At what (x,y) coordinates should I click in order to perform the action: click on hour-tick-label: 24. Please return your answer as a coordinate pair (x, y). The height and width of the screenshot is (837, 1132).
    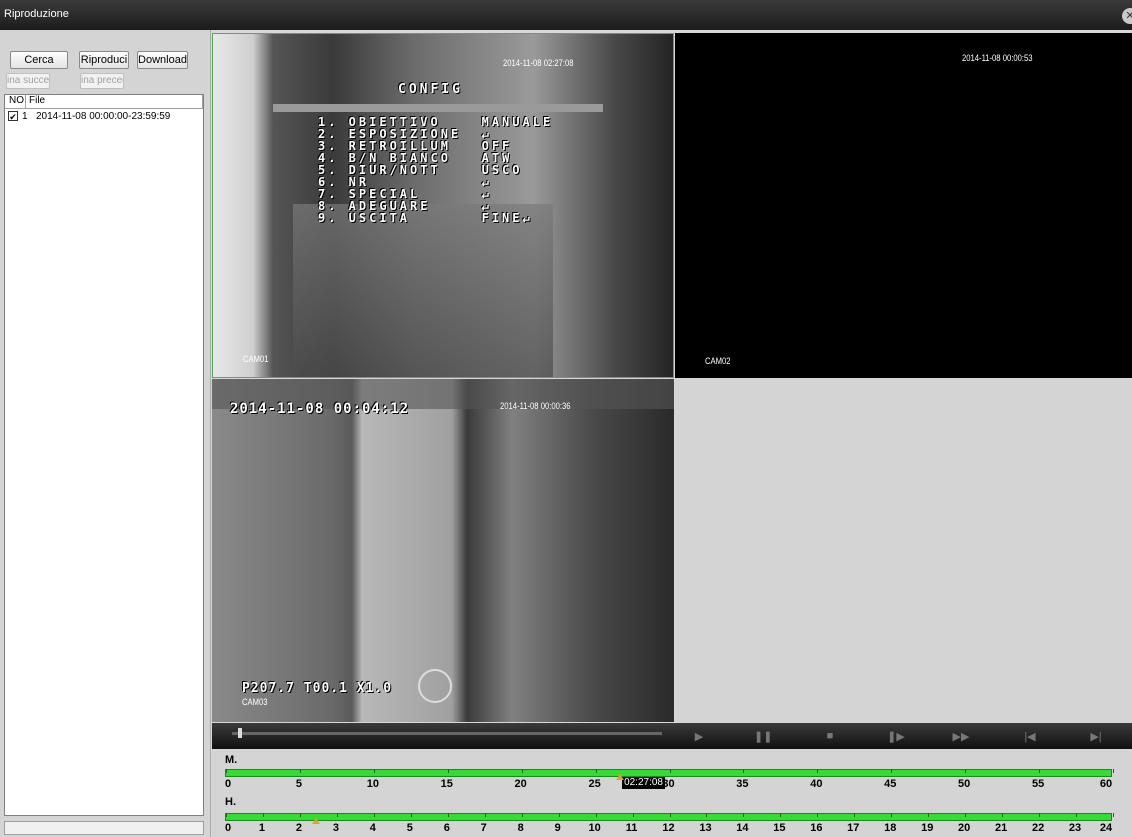
    Looking at the image, I should click on (1106, 828).